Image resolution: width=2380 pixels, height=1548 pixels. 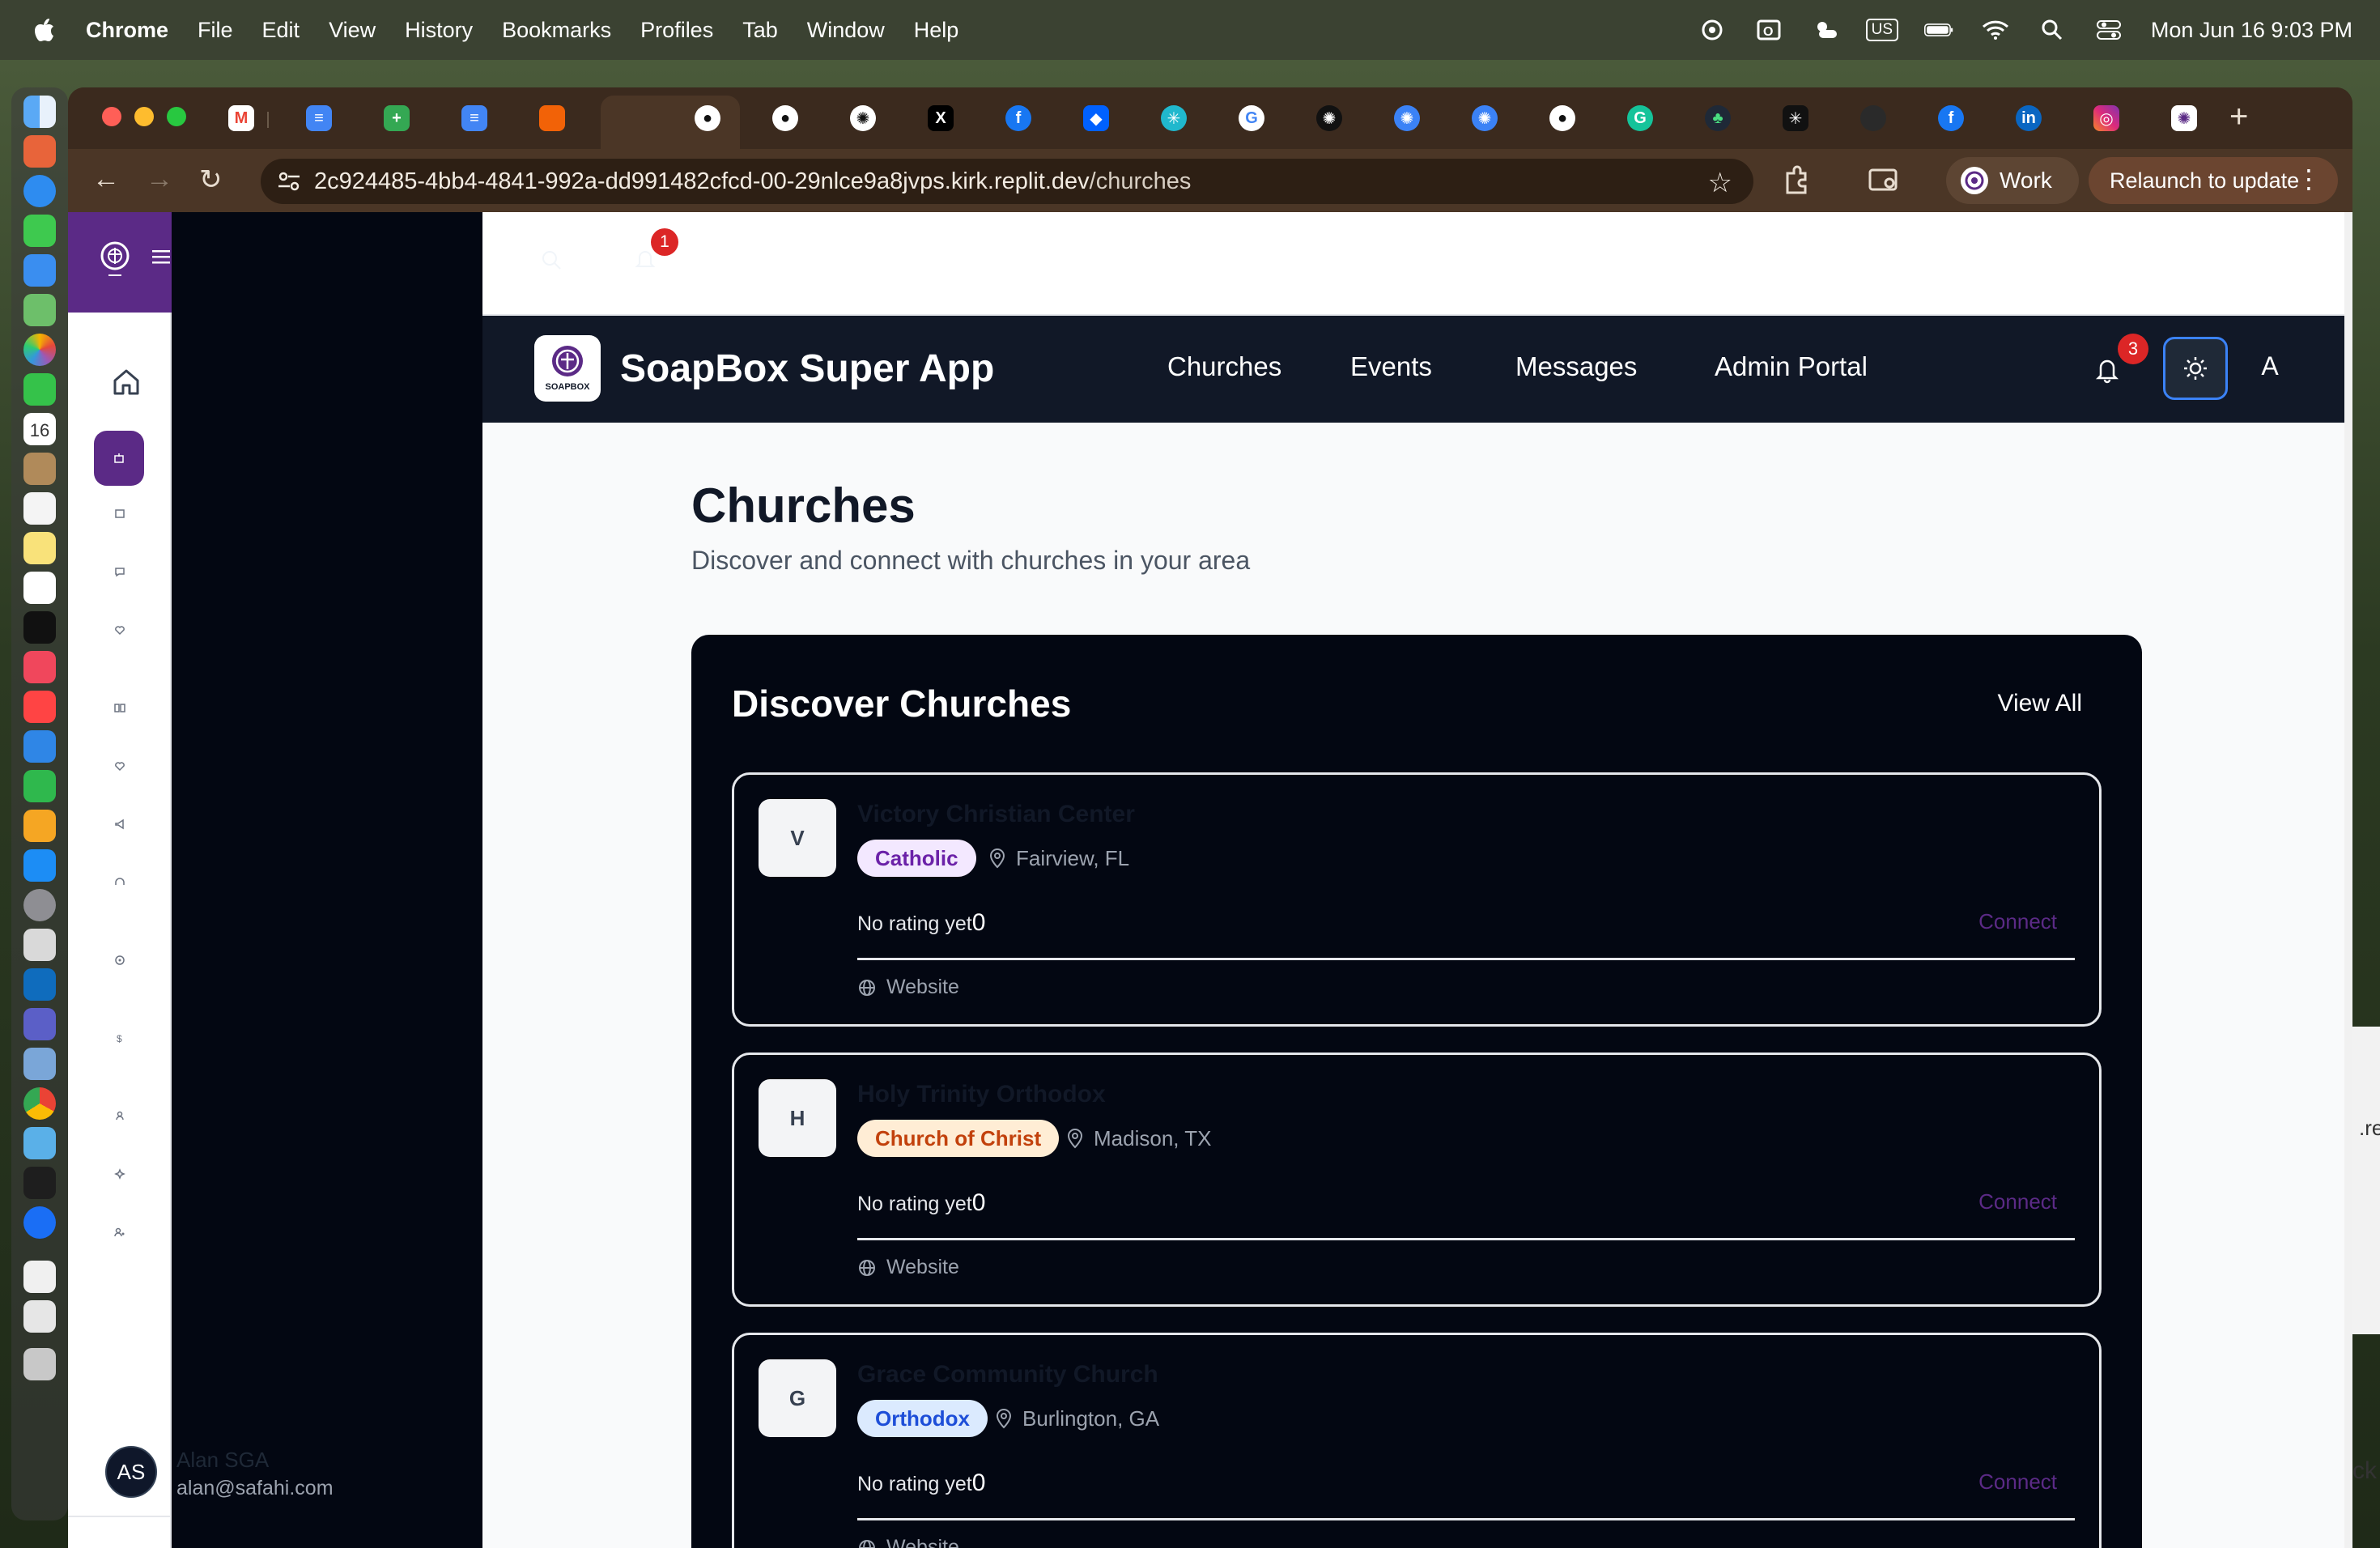 What do you see at coordinates (39, 390) in the screenshot?
I see `facetime-icon` at bounding box center [39, 390].